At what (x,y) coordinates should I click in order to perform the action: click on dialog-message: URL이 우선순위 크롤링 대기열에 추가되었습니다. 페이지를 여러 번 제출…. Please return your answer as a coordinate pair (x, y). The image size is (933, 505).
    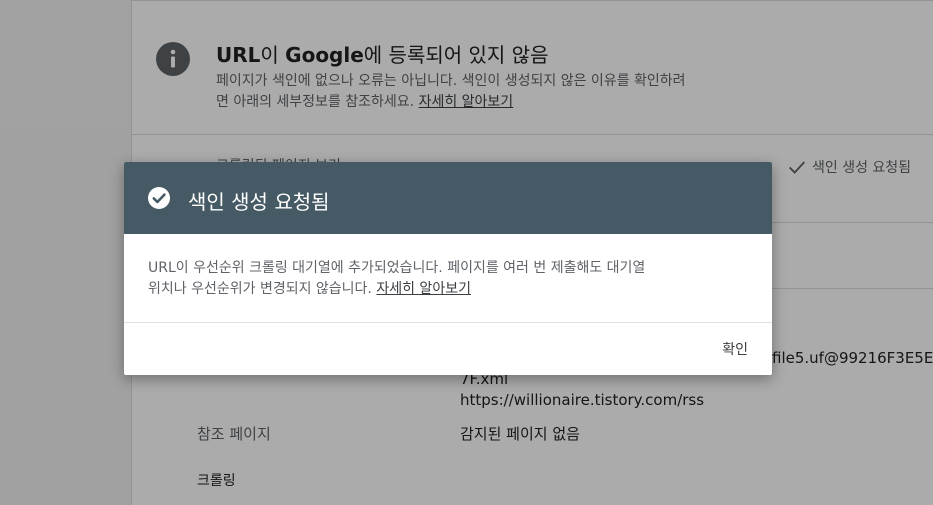
    Looking at the image, I should click on (397, 278).